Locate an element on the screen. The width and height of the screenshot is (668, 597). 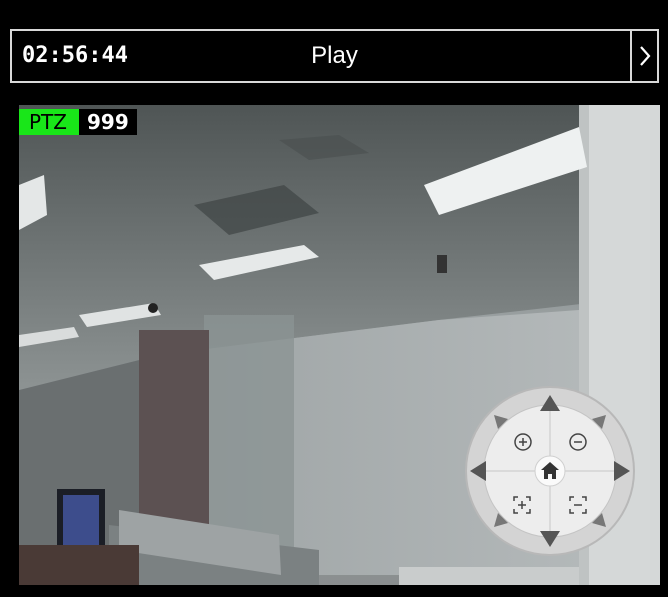
arrow-right-icon is located at coordinates (622, 471).